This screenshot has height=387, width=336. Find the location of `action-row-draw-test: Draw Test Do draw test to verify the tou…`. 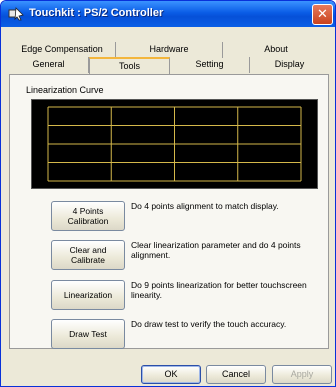

action-row-draw-test: Draw Test Do draw test to verify the tou… is located at coordinates (186, 334).